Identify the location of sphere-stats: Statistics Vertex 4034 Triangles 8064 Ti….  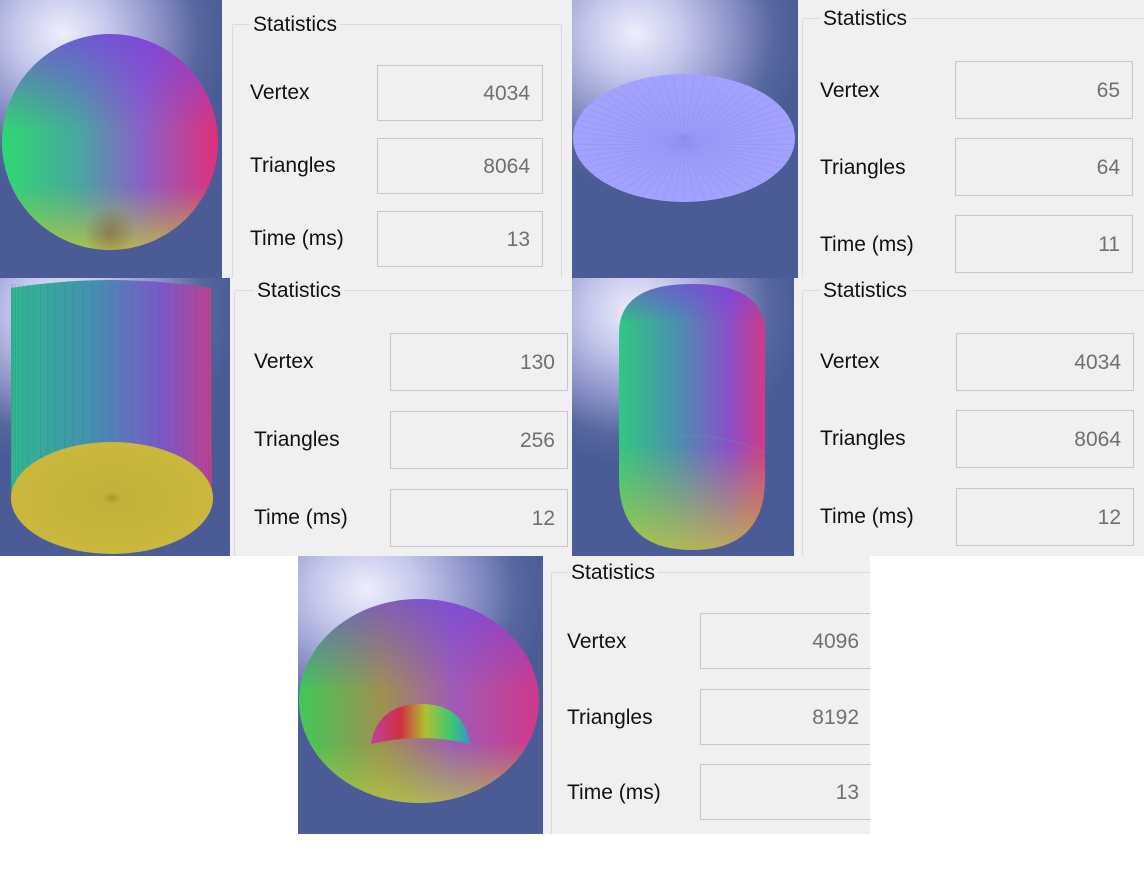
(397, 139).